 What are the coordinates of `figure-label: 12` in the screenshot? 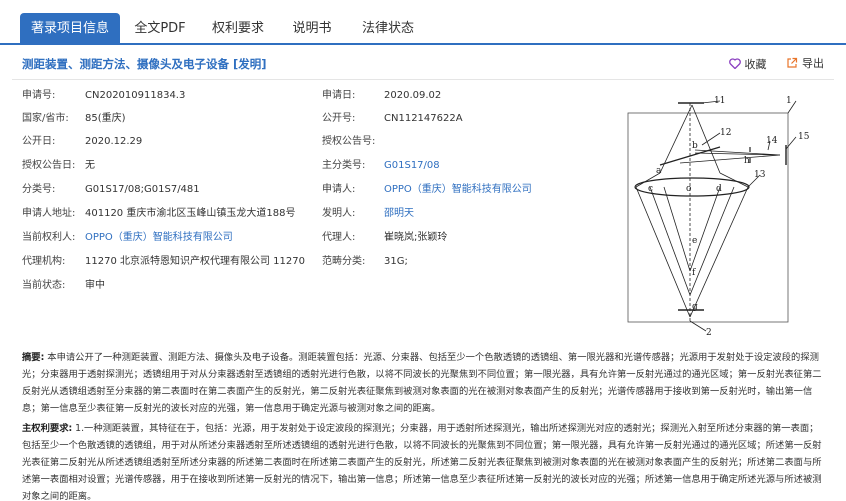 It's located at (725, 133).